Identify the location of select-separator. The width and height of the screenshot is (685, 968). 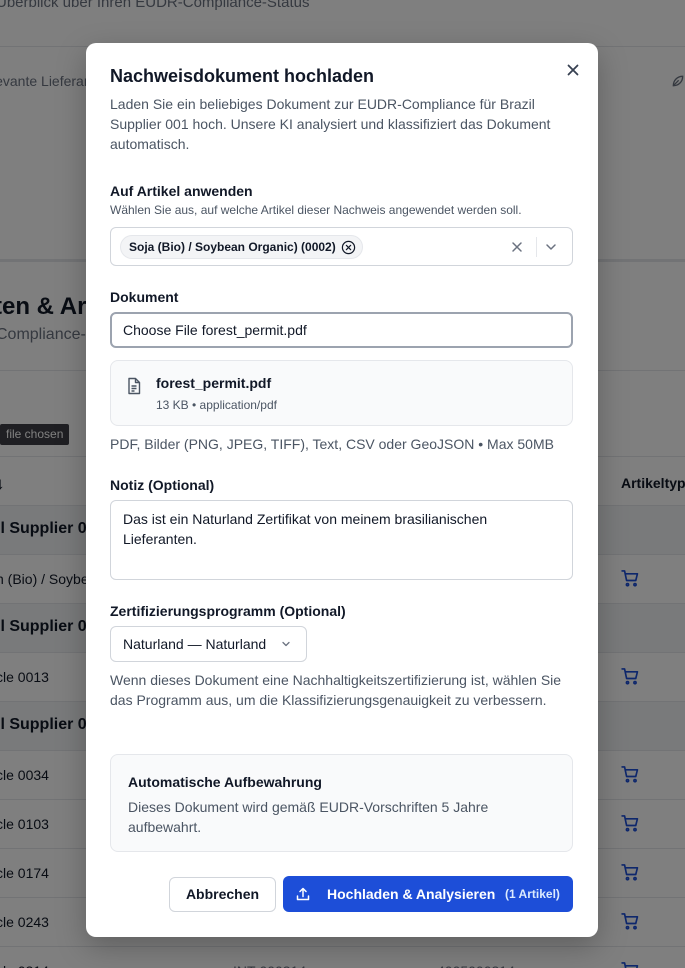
(536, 247).